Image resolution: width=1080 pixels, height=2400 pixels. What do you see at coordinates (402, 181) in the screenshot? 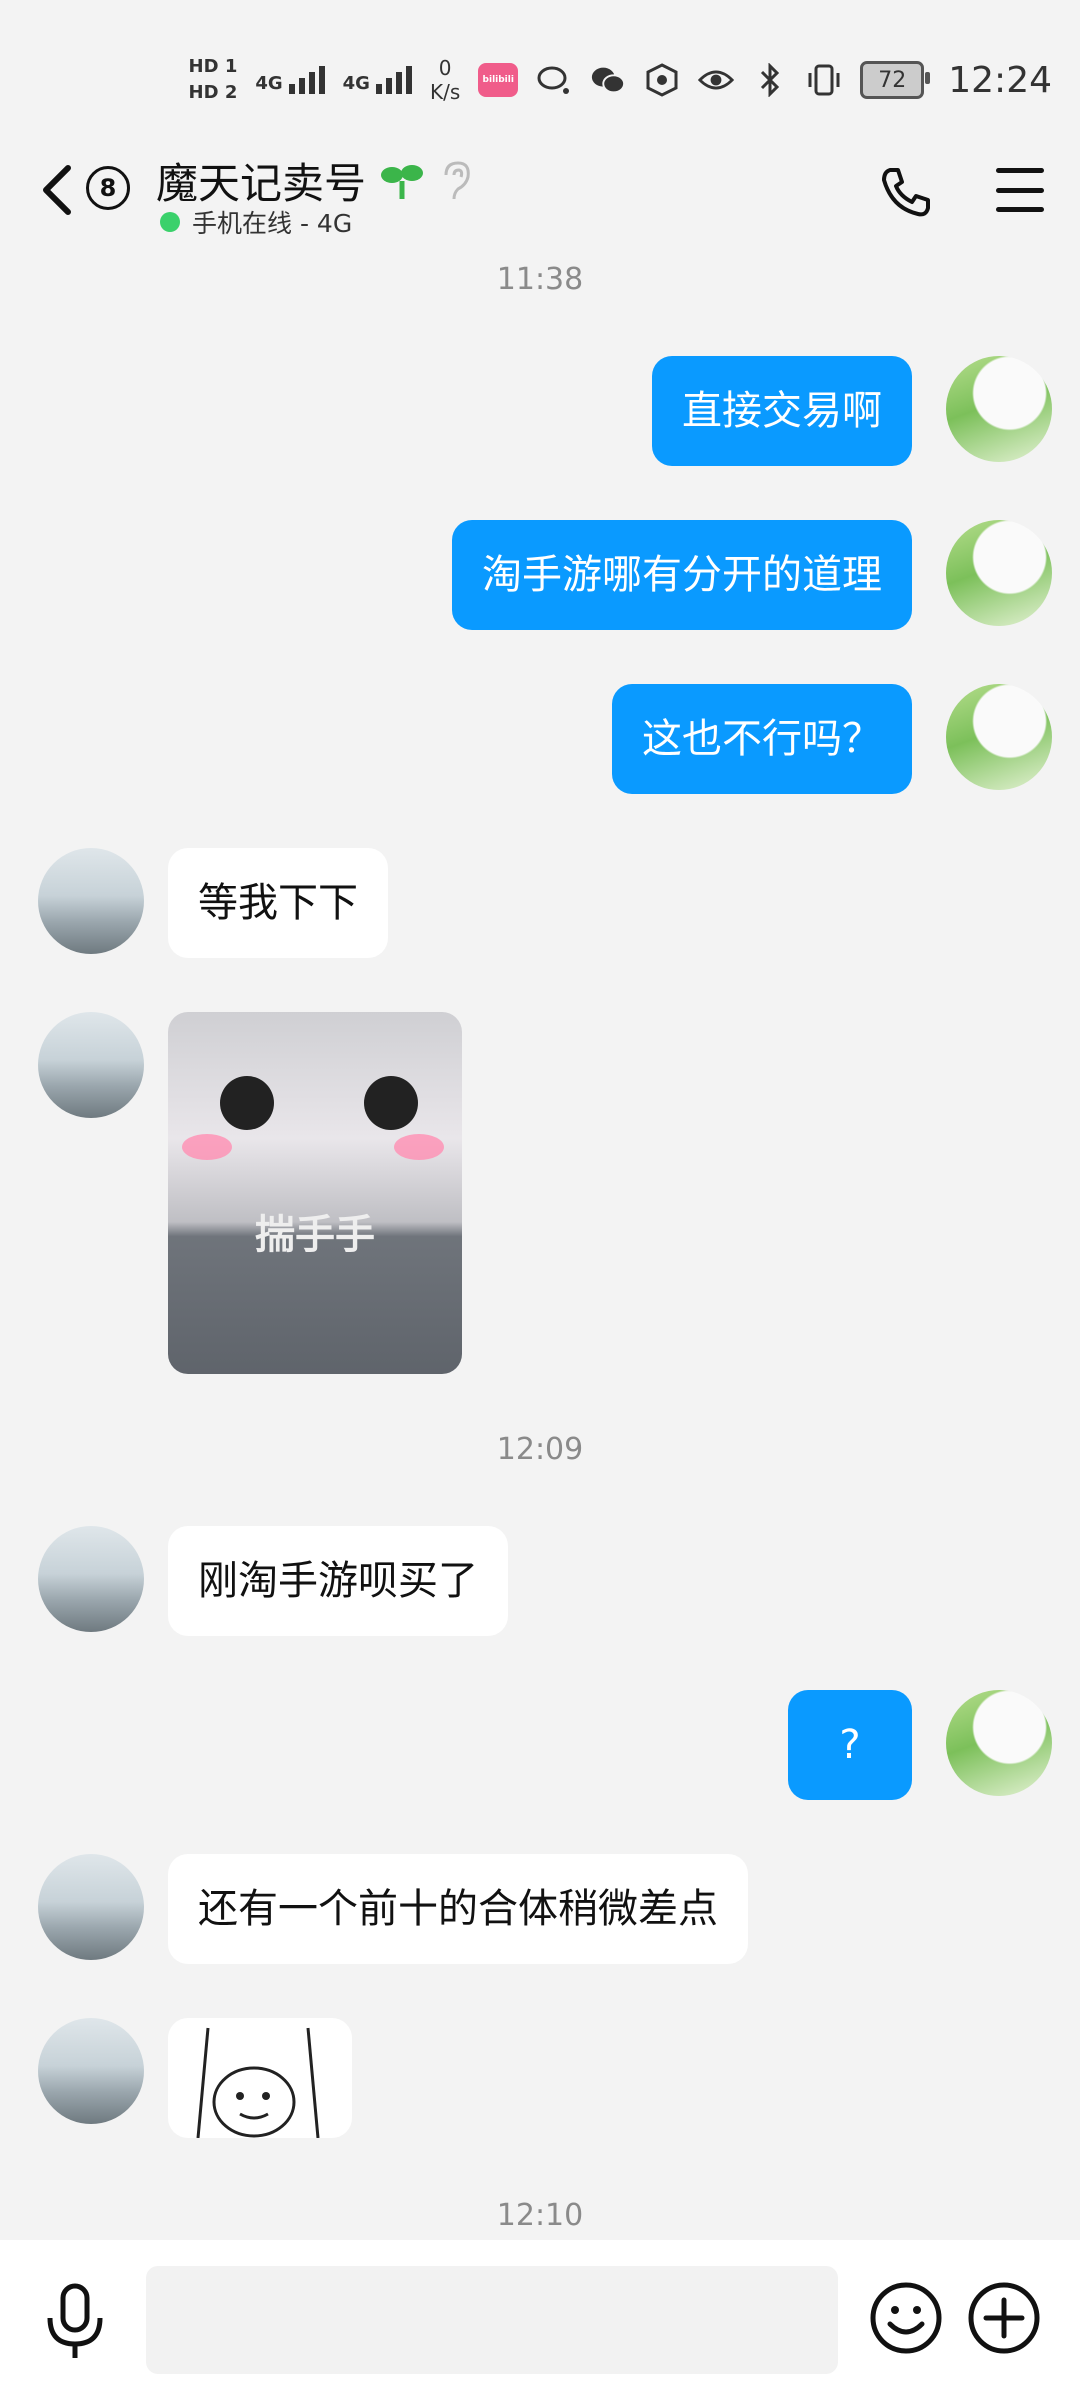
I see `sprout-icon` at bounding box center [402, 181].